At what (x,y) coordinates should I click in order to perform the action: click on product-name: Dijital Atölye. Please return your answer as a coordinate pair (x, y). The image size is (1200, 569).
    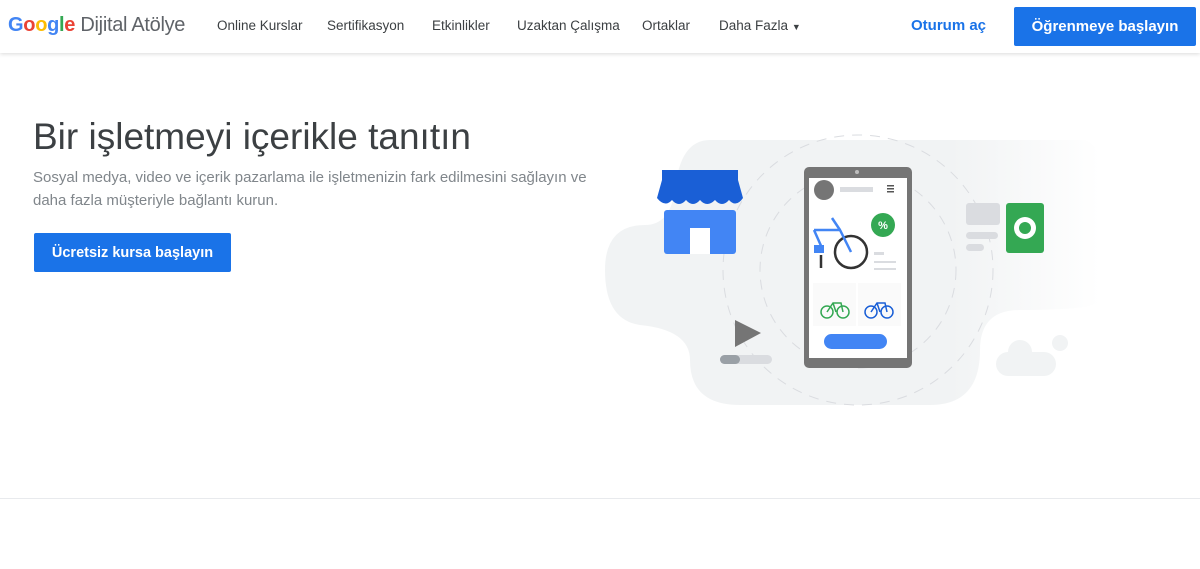
    Looking at the image, I should click on (133, 25).